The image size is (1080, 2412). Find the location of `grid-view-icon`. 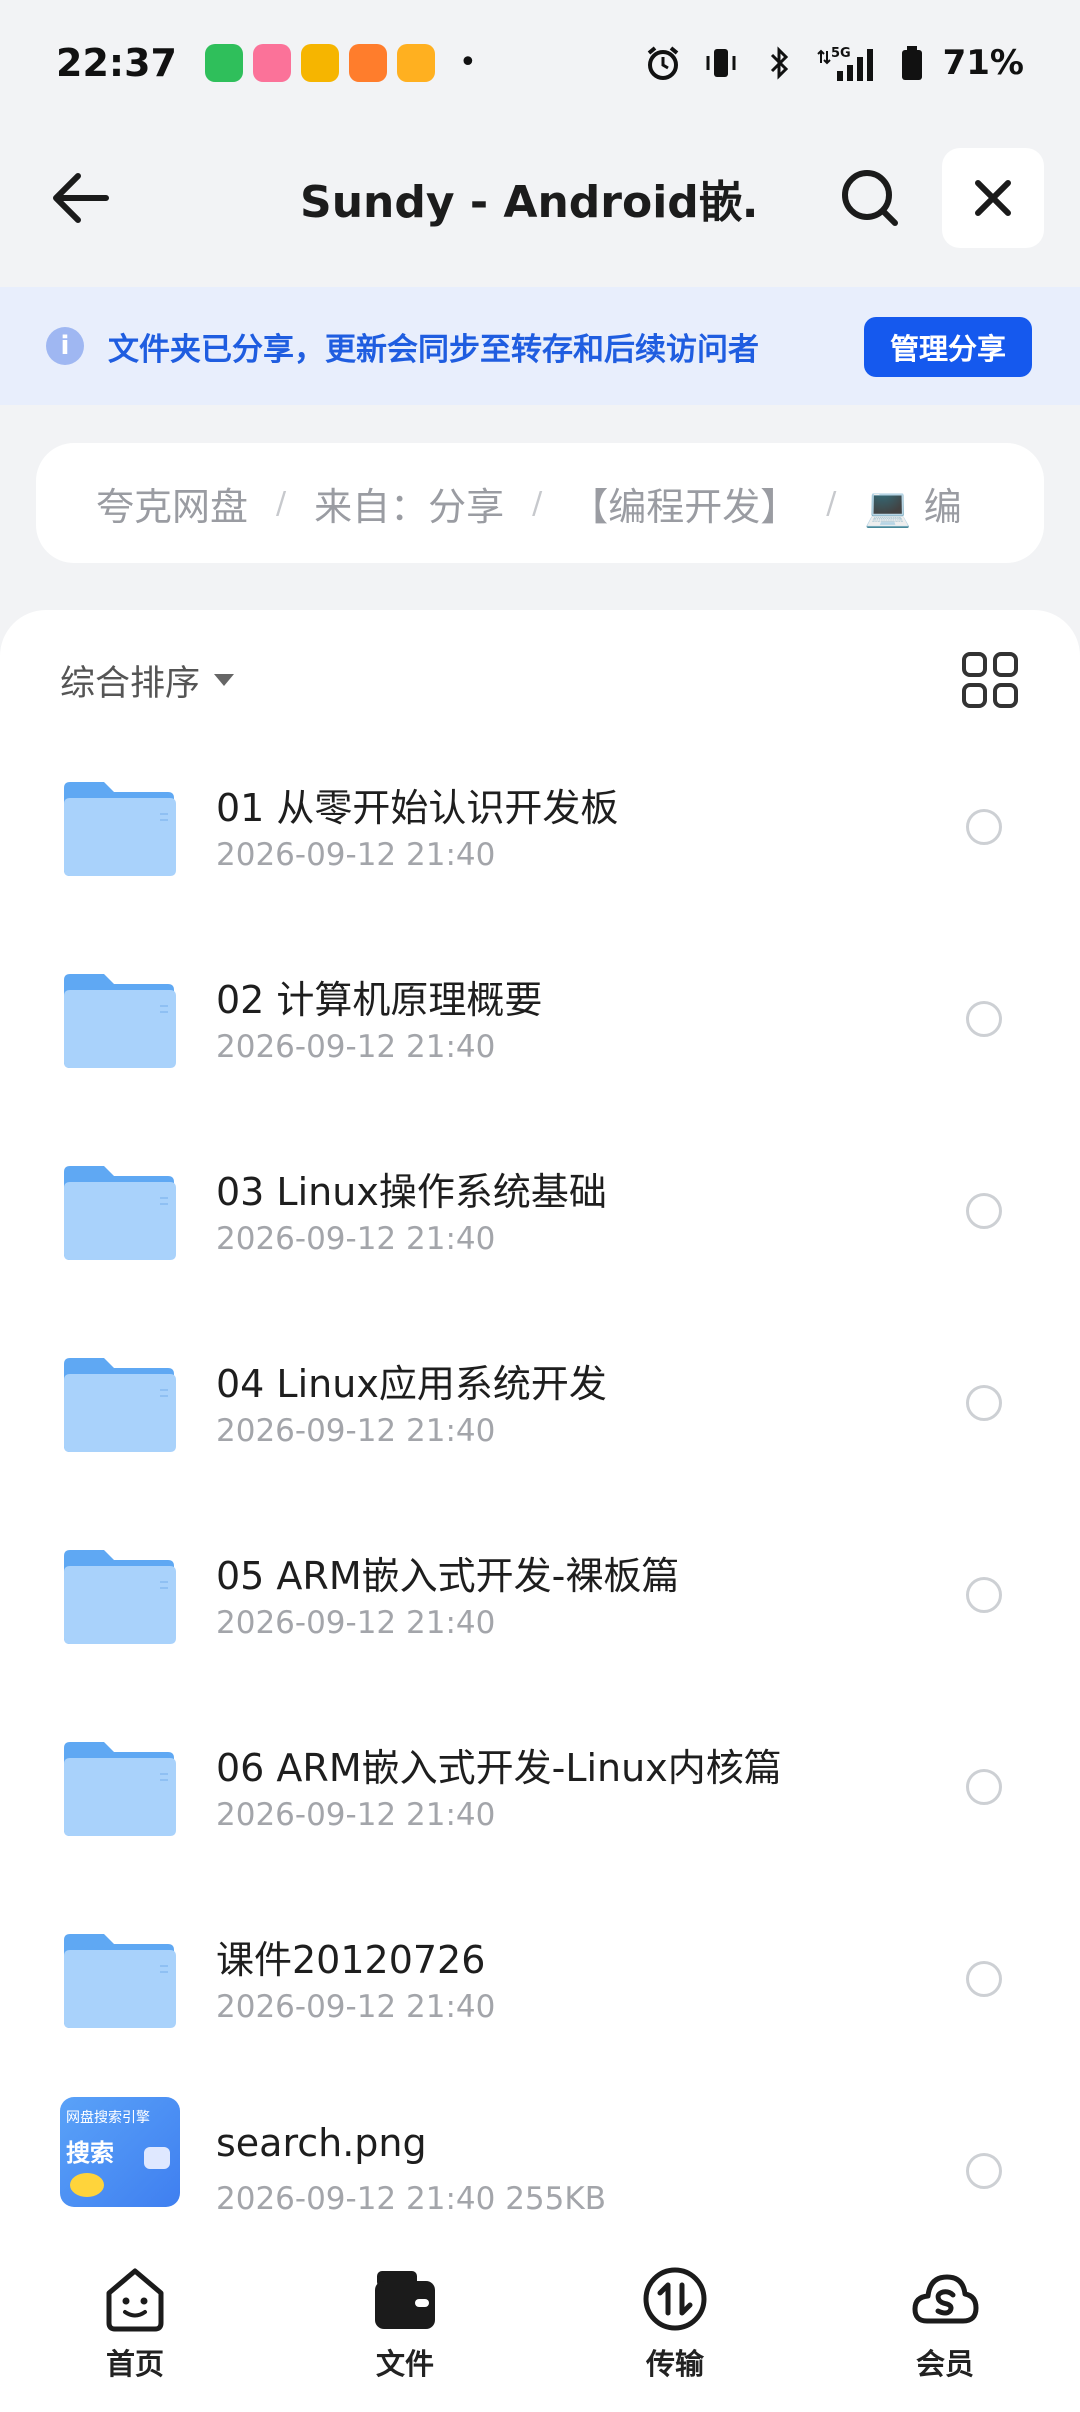

grid-view-icon is located at coordinates (990, 680).